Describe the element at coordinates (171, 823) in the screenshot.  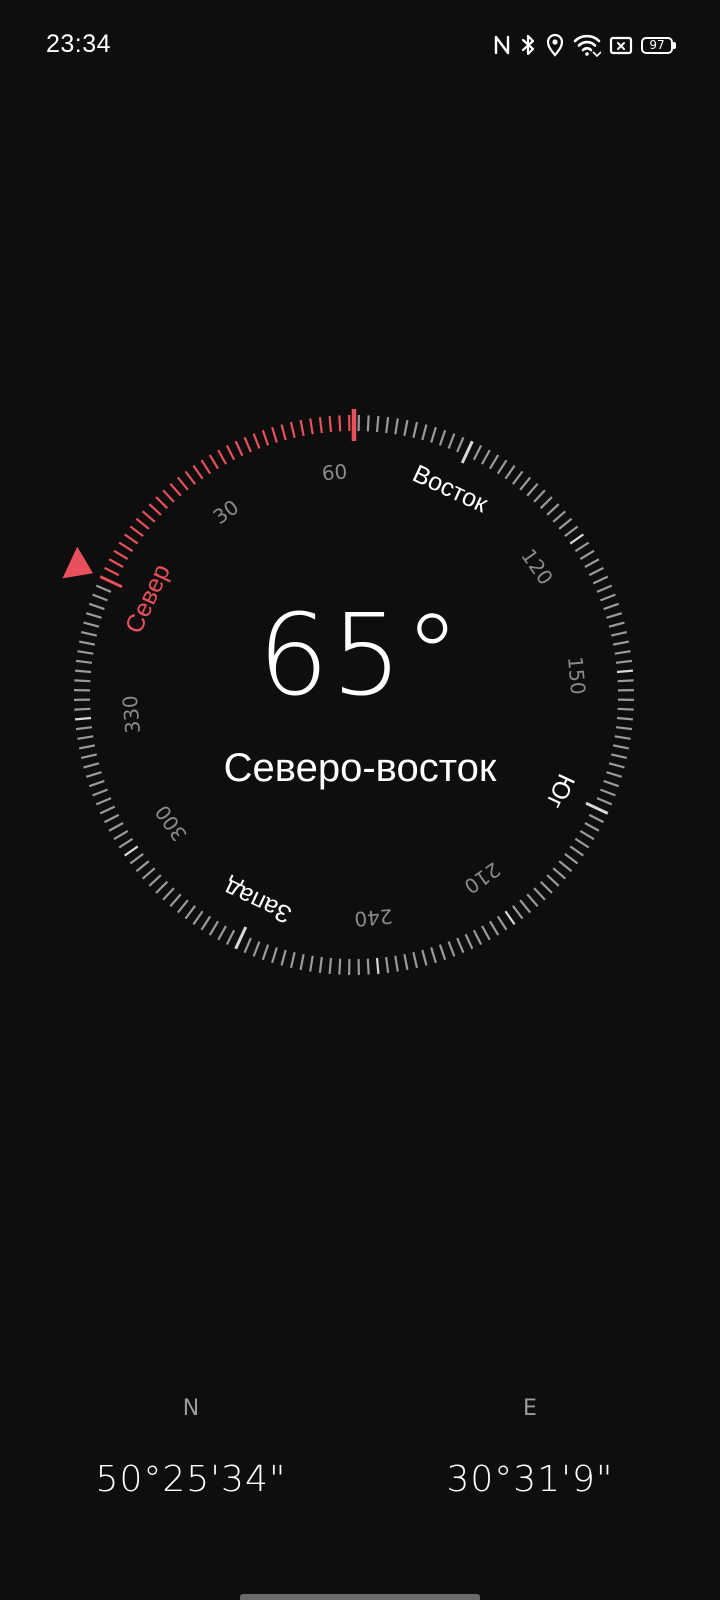
I see `degree-label: 300` at that location.